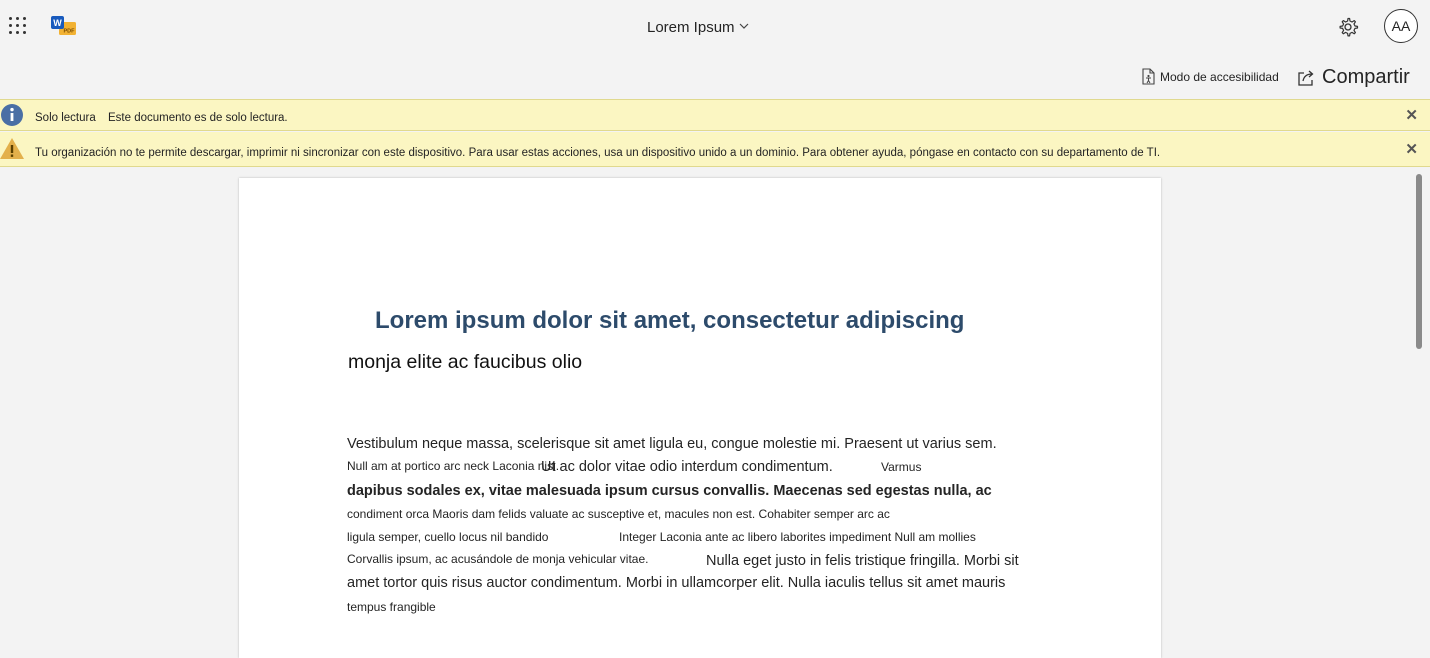 Image resolution: width=1430 pixels, height=658 pixels. What do you see at coordinates (1348, 27) in the screenshot?
I see `gear-icon` at bounding box center [1348, 27].